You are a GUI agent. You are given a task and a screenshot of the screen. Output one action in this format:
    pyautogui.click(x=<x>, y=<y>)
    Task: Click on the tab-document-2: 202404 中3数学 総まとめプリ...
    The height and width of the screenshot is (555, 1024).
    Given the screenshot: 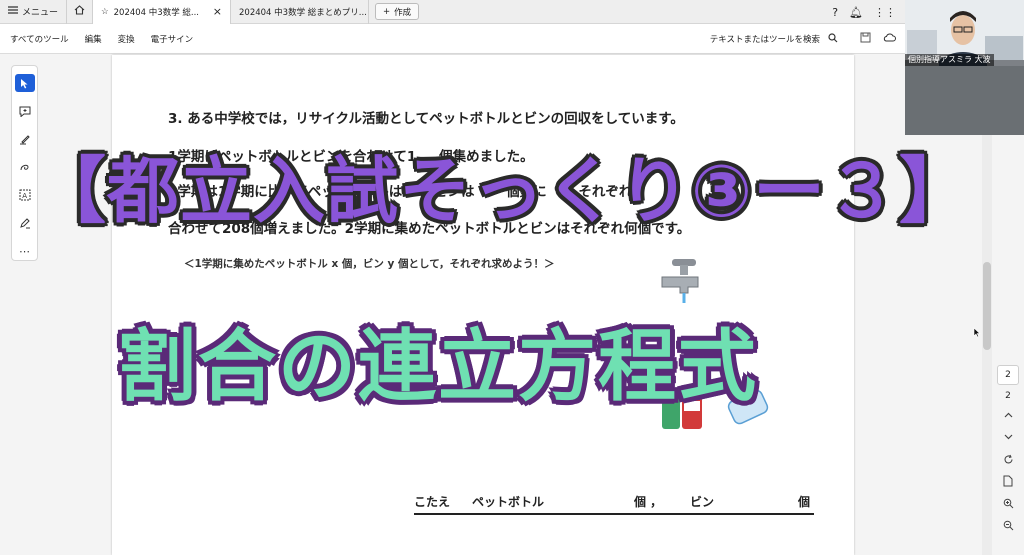 What is the action you would take?
    pyautogui.click(x=300, y=12)
    